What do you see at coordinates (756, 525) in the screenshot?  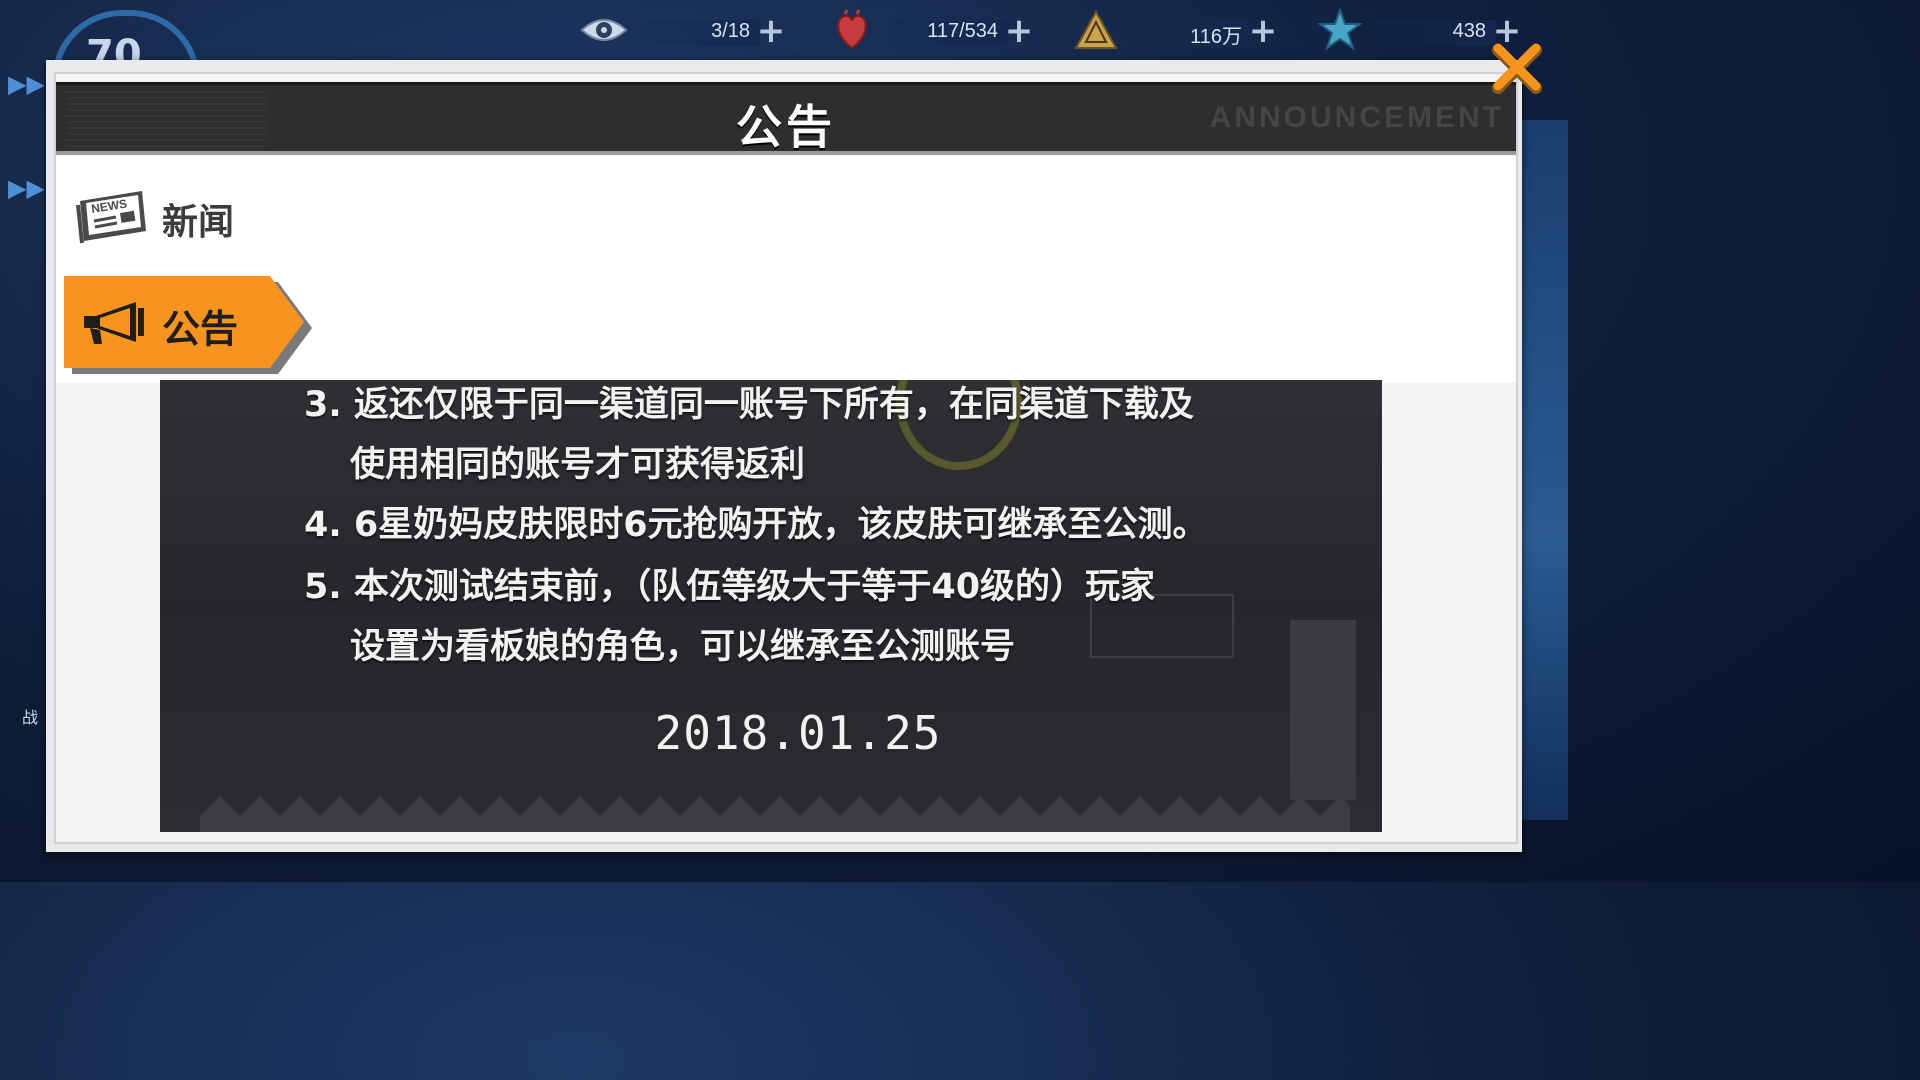 I see `notice-line: 4. 6星奶妈皮肤限时6元抢购开放，该皮肤可继承至公测。` at bounding box center [756, 525].